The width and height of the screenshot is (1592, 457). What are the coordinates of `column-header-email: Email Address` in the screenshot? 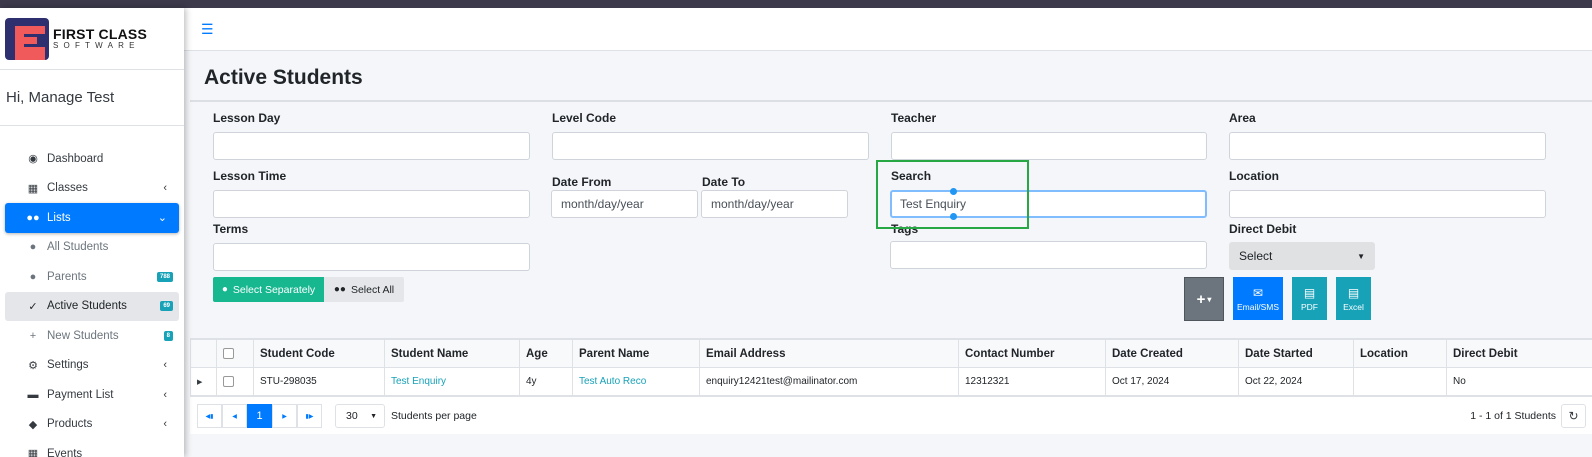 It's located at (829, 353).